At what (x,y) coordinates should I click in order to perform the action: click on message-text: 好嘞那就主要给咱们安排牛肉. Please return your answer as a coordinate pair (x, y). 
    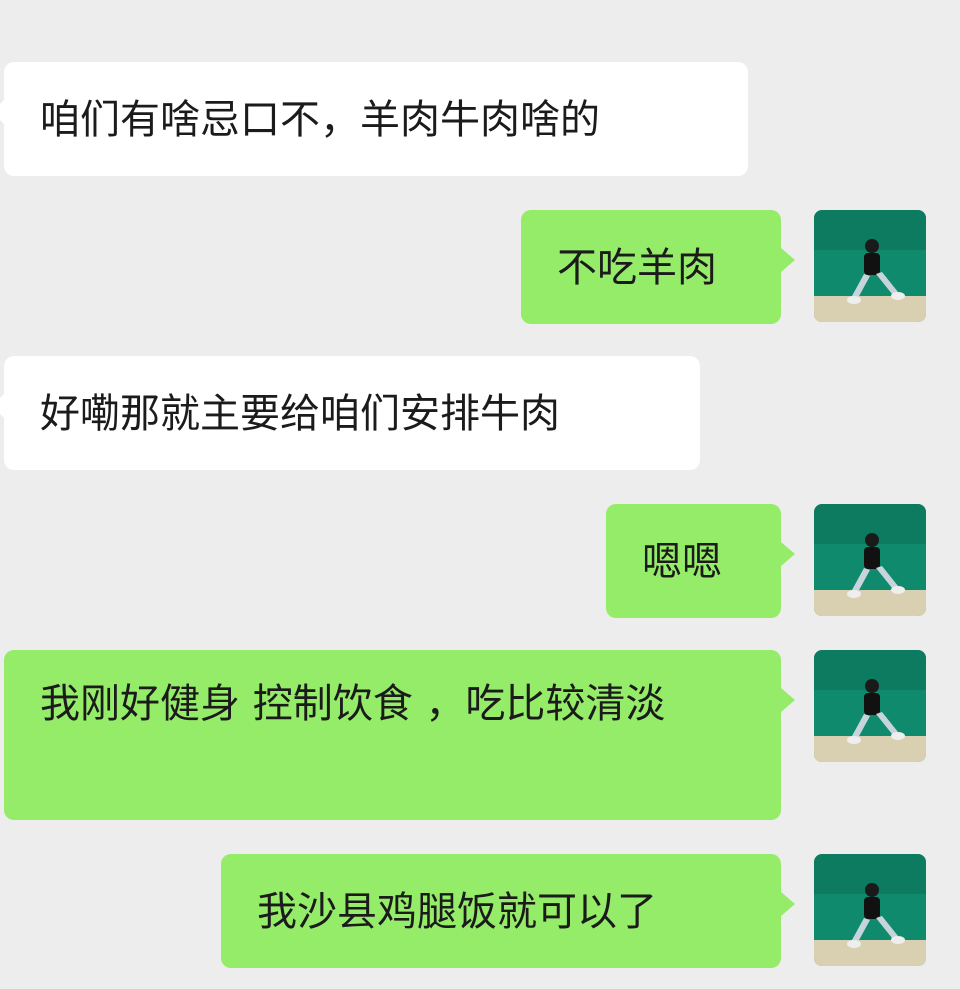
    Looking at the image, I should click on (300, 414).